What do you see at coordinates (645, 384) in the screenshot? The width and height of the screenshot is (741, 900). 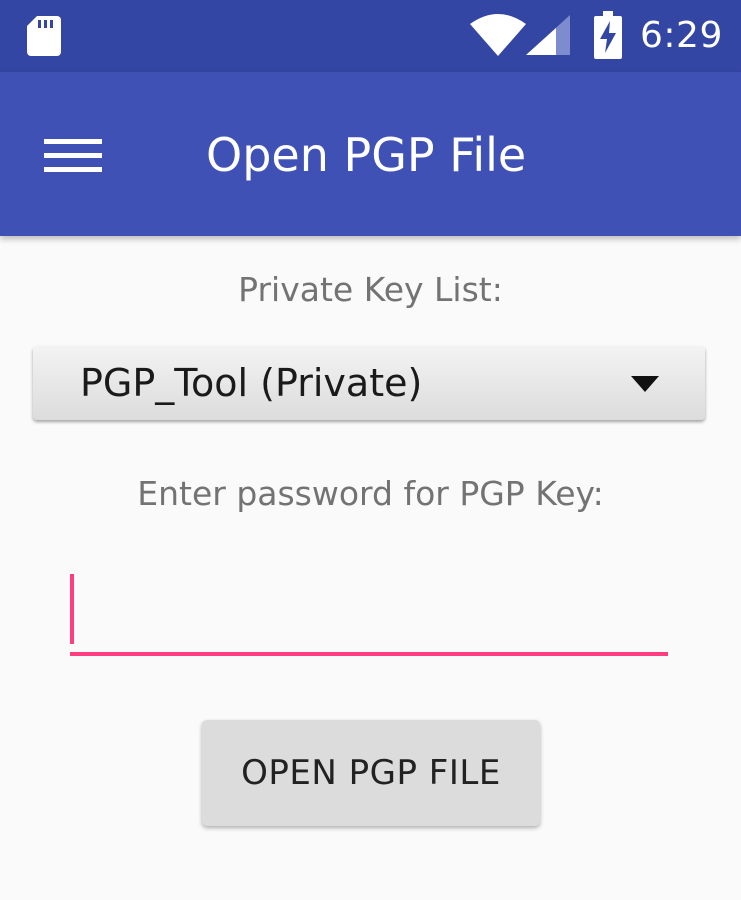 I see `dropdown-arrow-icon` at bounding box center [645, 384].